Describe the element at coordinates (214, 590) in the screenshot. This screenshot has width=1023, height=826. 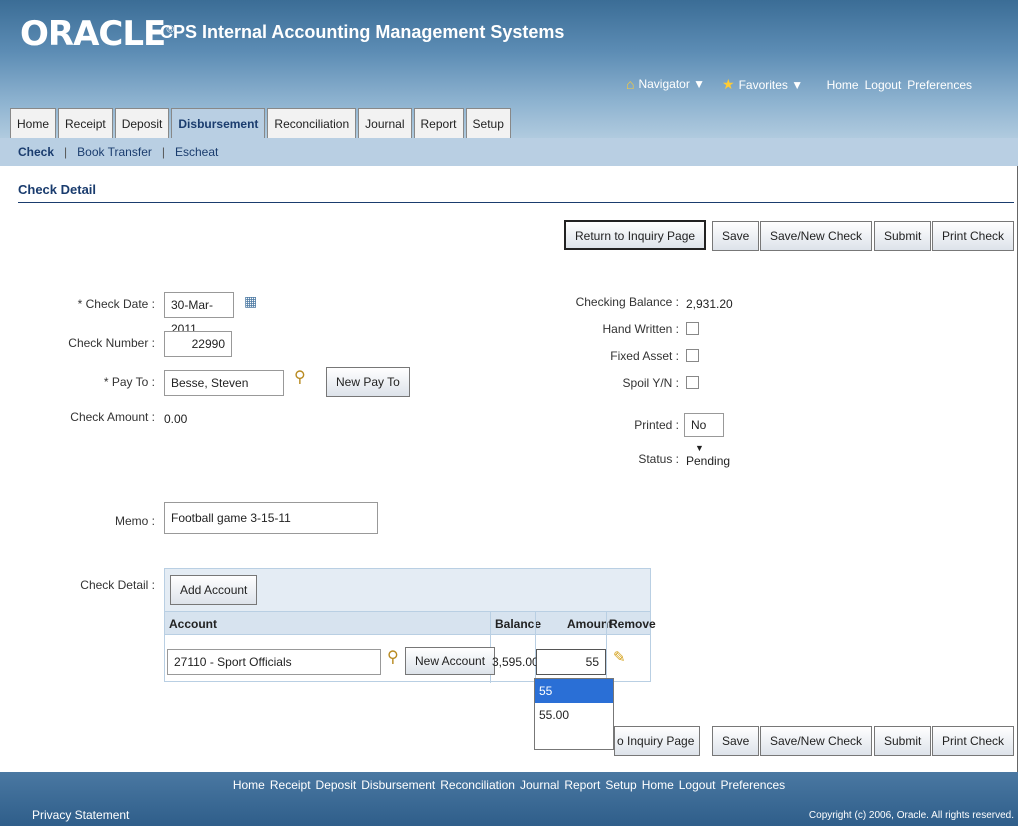
I see `add-account-button: Add Account` at that location.